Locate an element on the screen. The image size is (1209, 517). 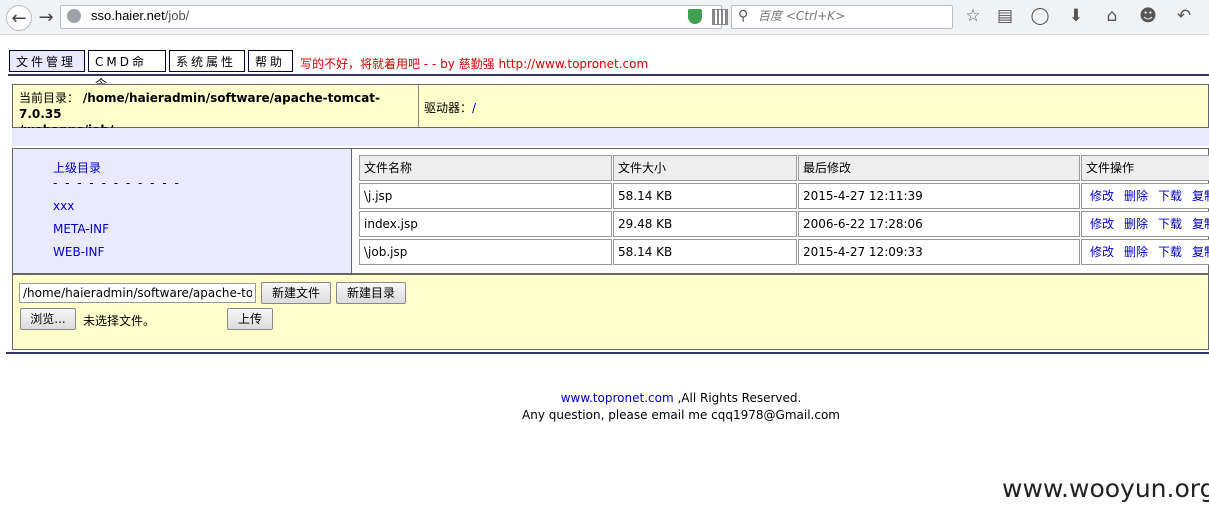
drive-link: / is located at coordinates (474, 108).